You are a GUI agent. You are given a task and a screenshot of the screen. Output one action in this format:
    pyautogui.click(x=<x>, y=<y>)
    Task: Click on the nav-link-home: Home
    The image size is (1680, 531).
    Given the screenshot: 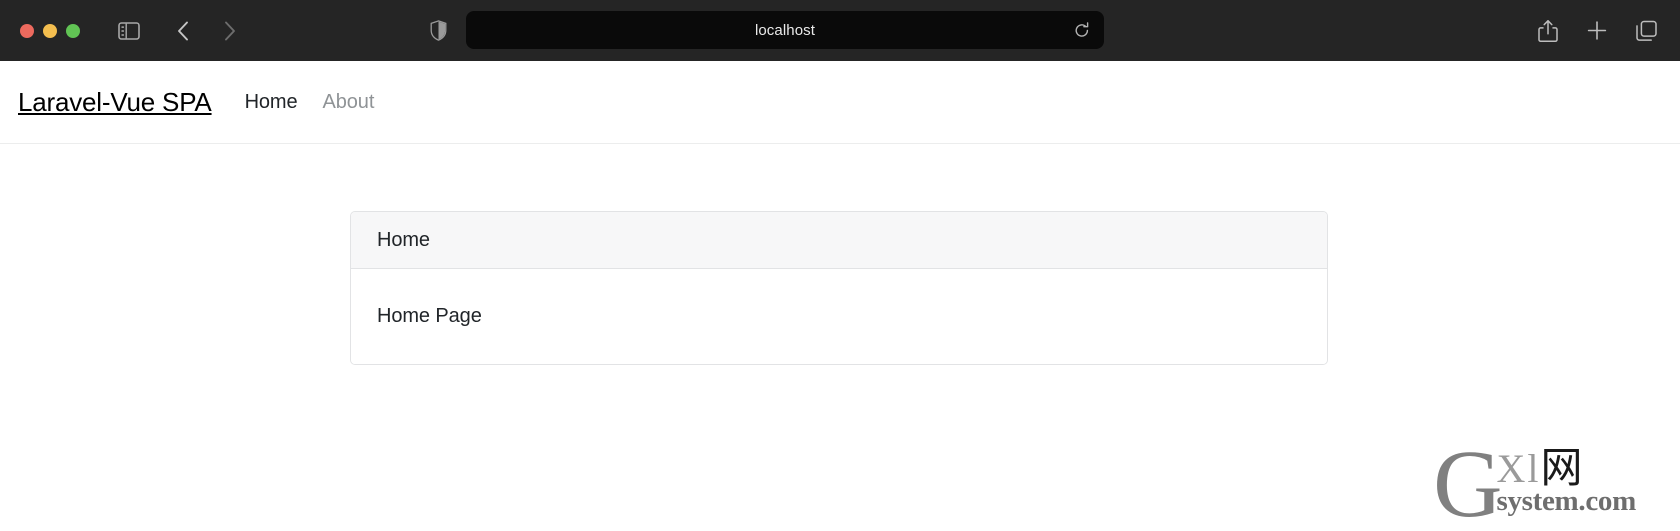 What is the action you would take?
    pyautogui.click(x=271, y=102)
    